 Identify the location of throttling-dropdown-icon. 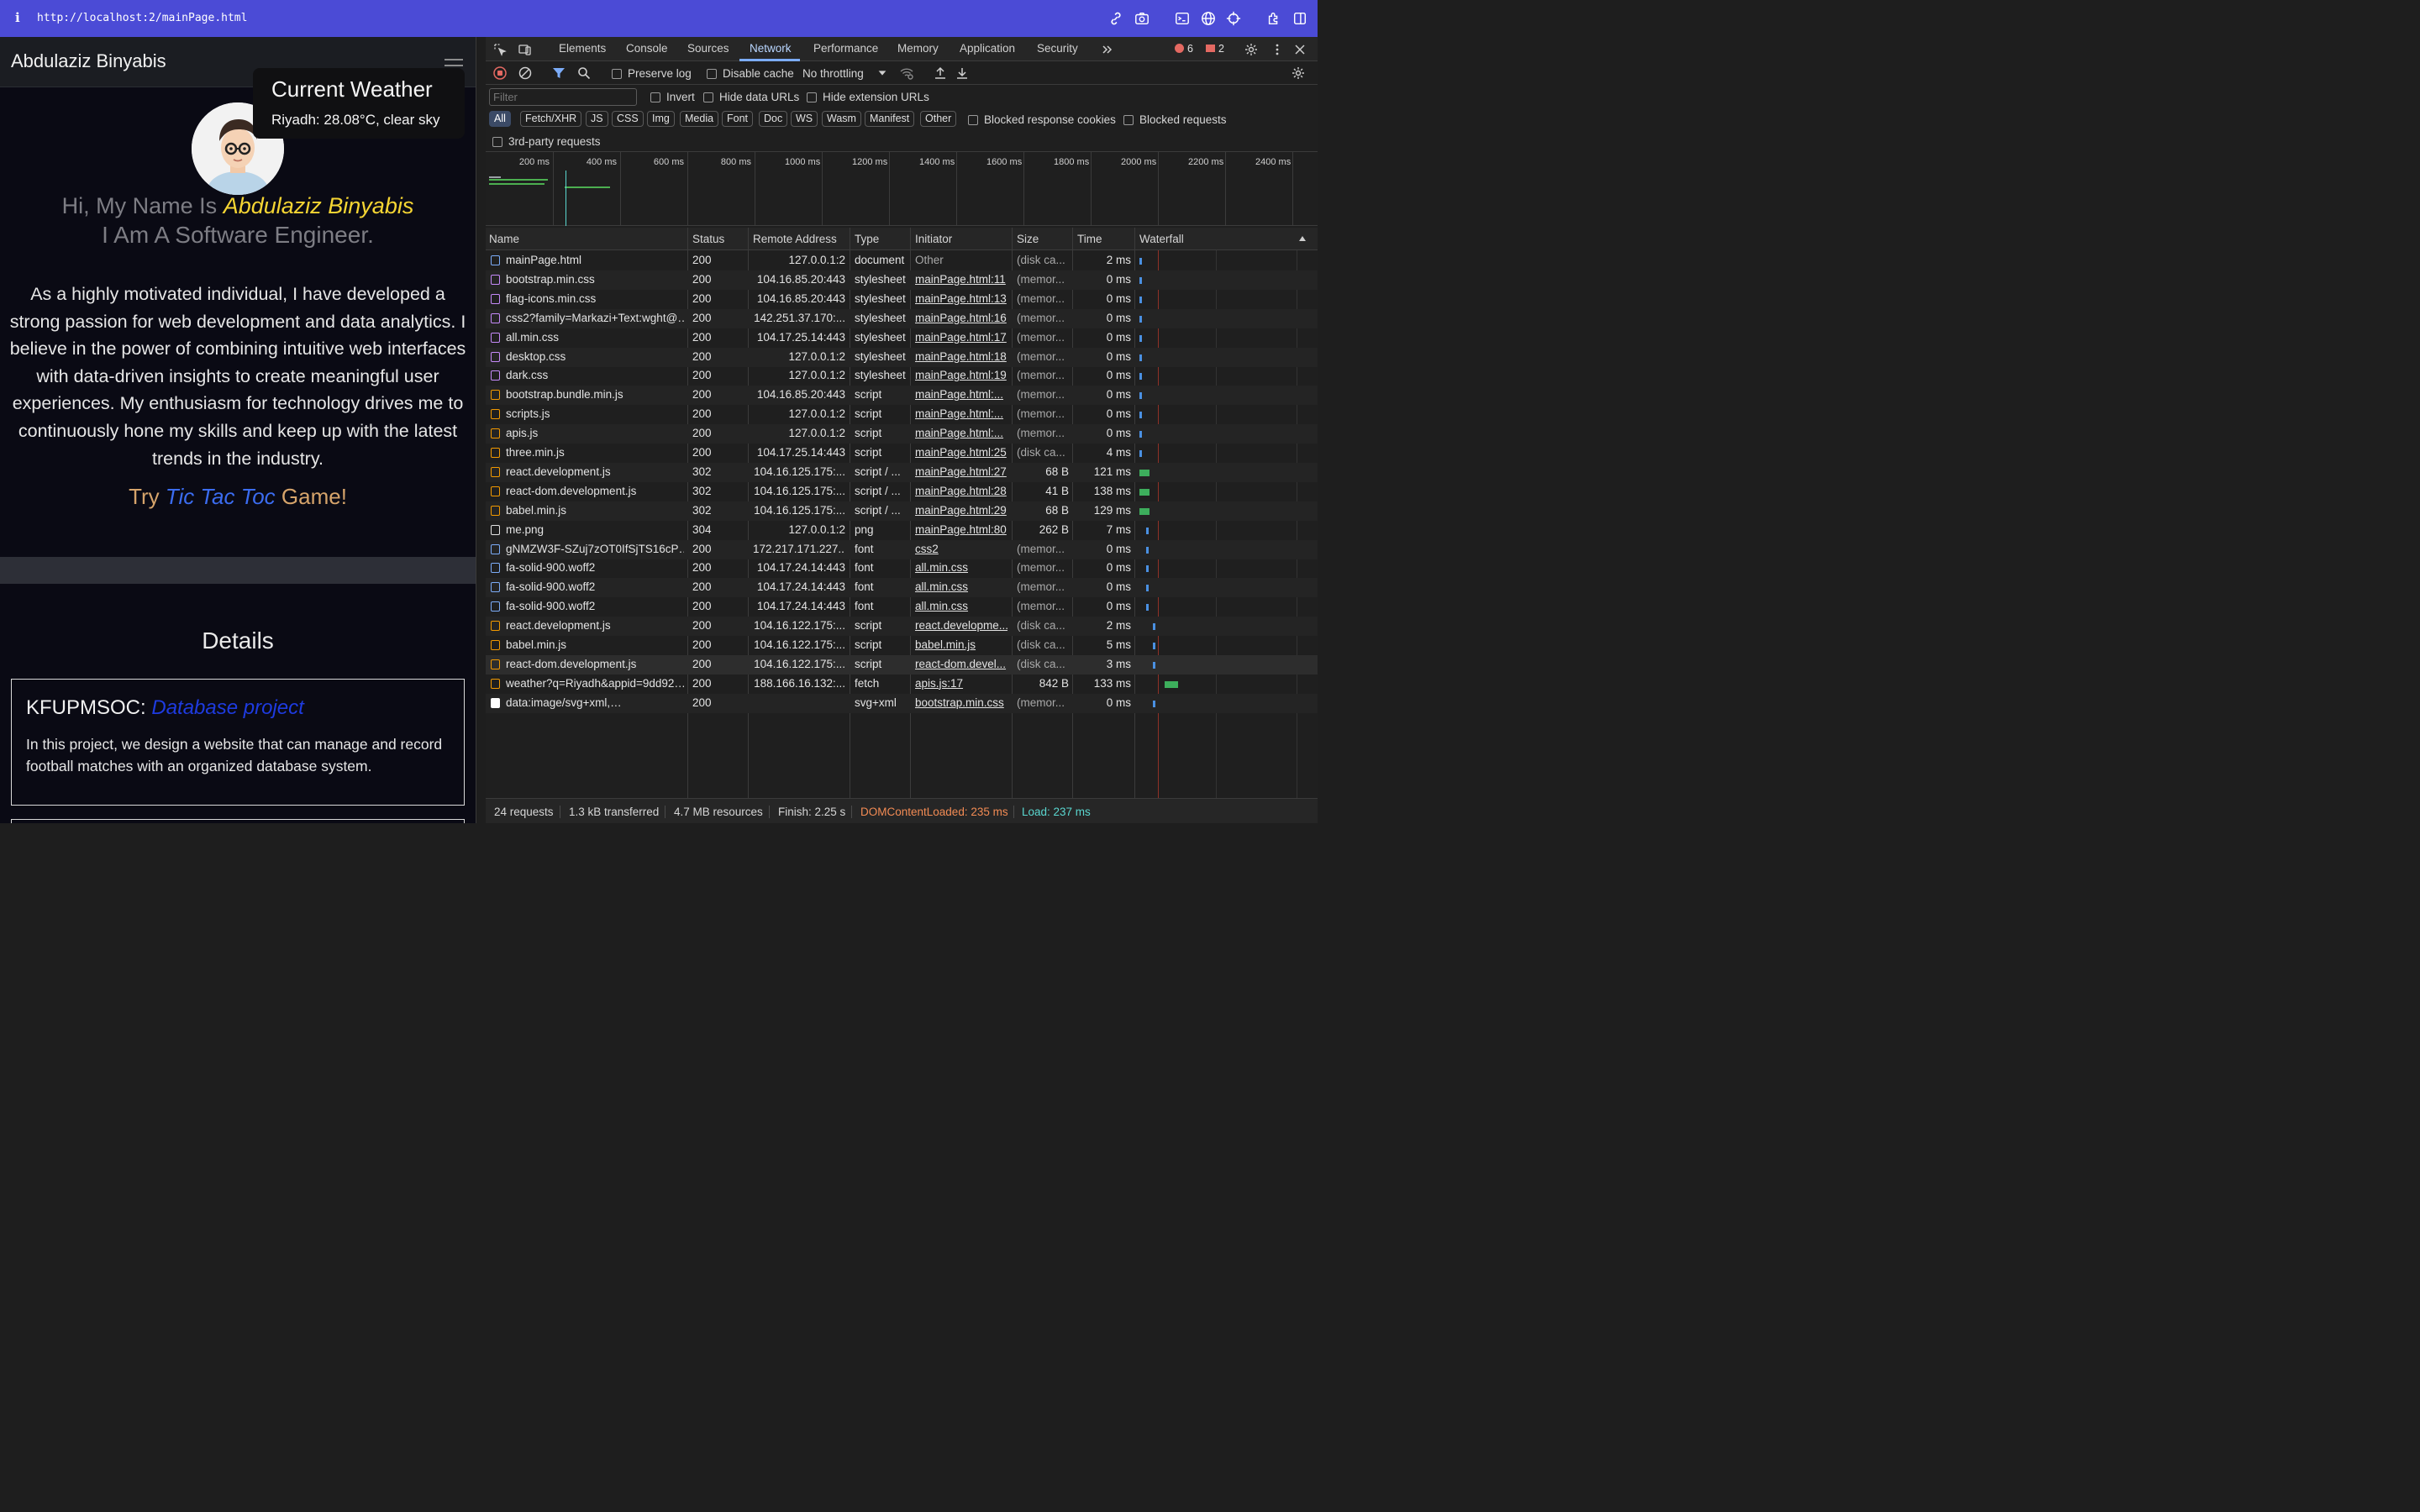
(882, 73).